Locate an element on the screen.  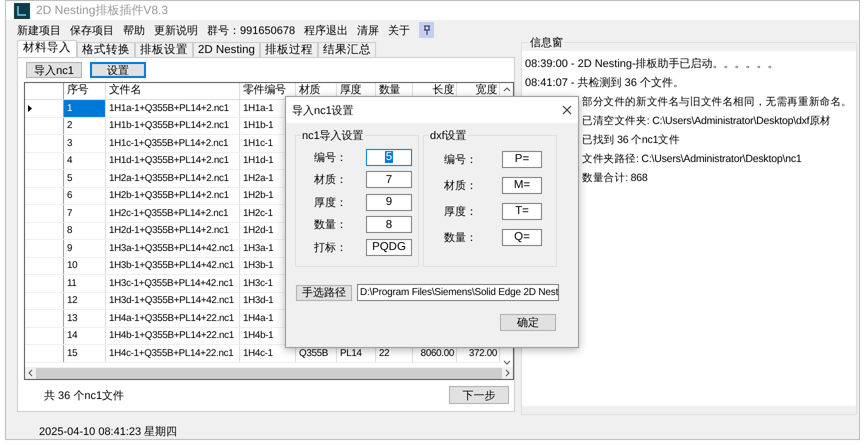
window-title: 2D Nesting排板插件V8.3 is located at coordinates (102, 10).